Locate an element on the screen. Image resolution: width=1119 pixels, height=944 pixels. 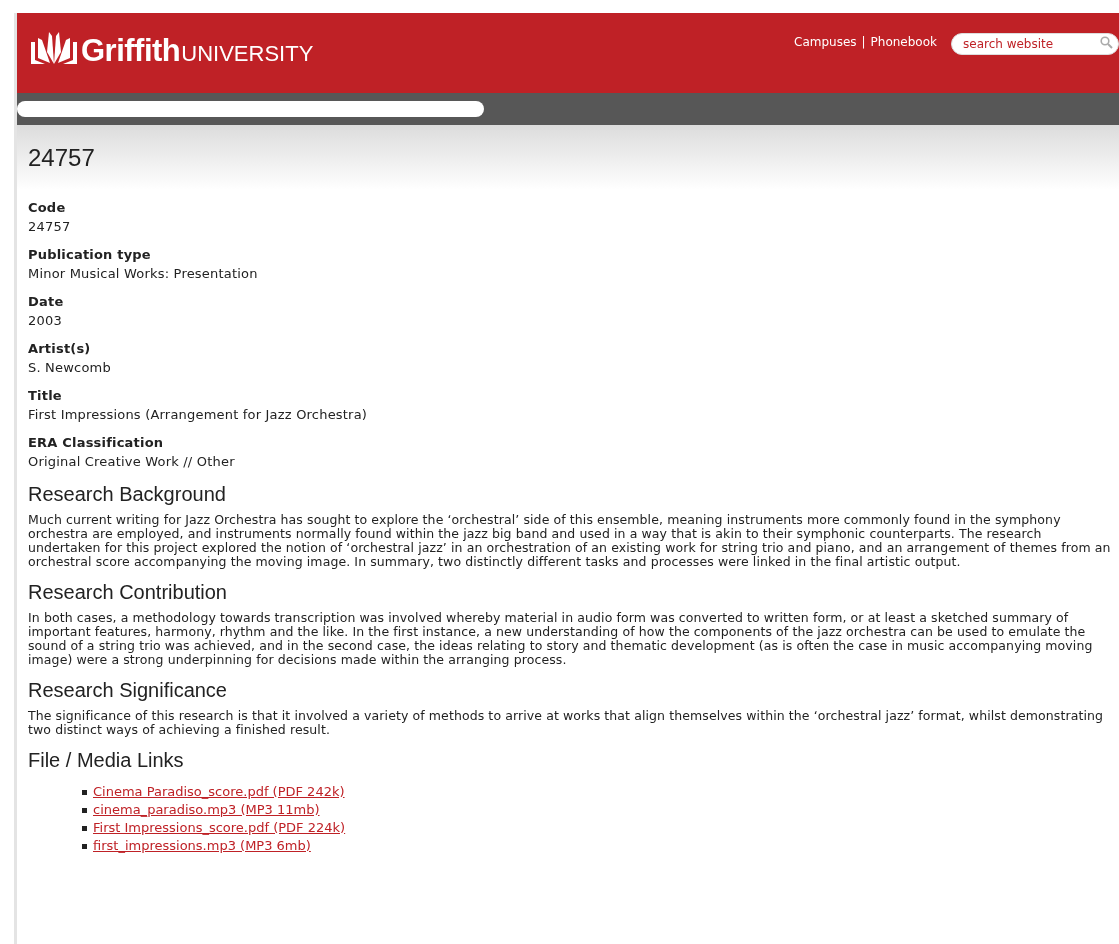
field-value: 24757 is located at coordinates (50, 227).